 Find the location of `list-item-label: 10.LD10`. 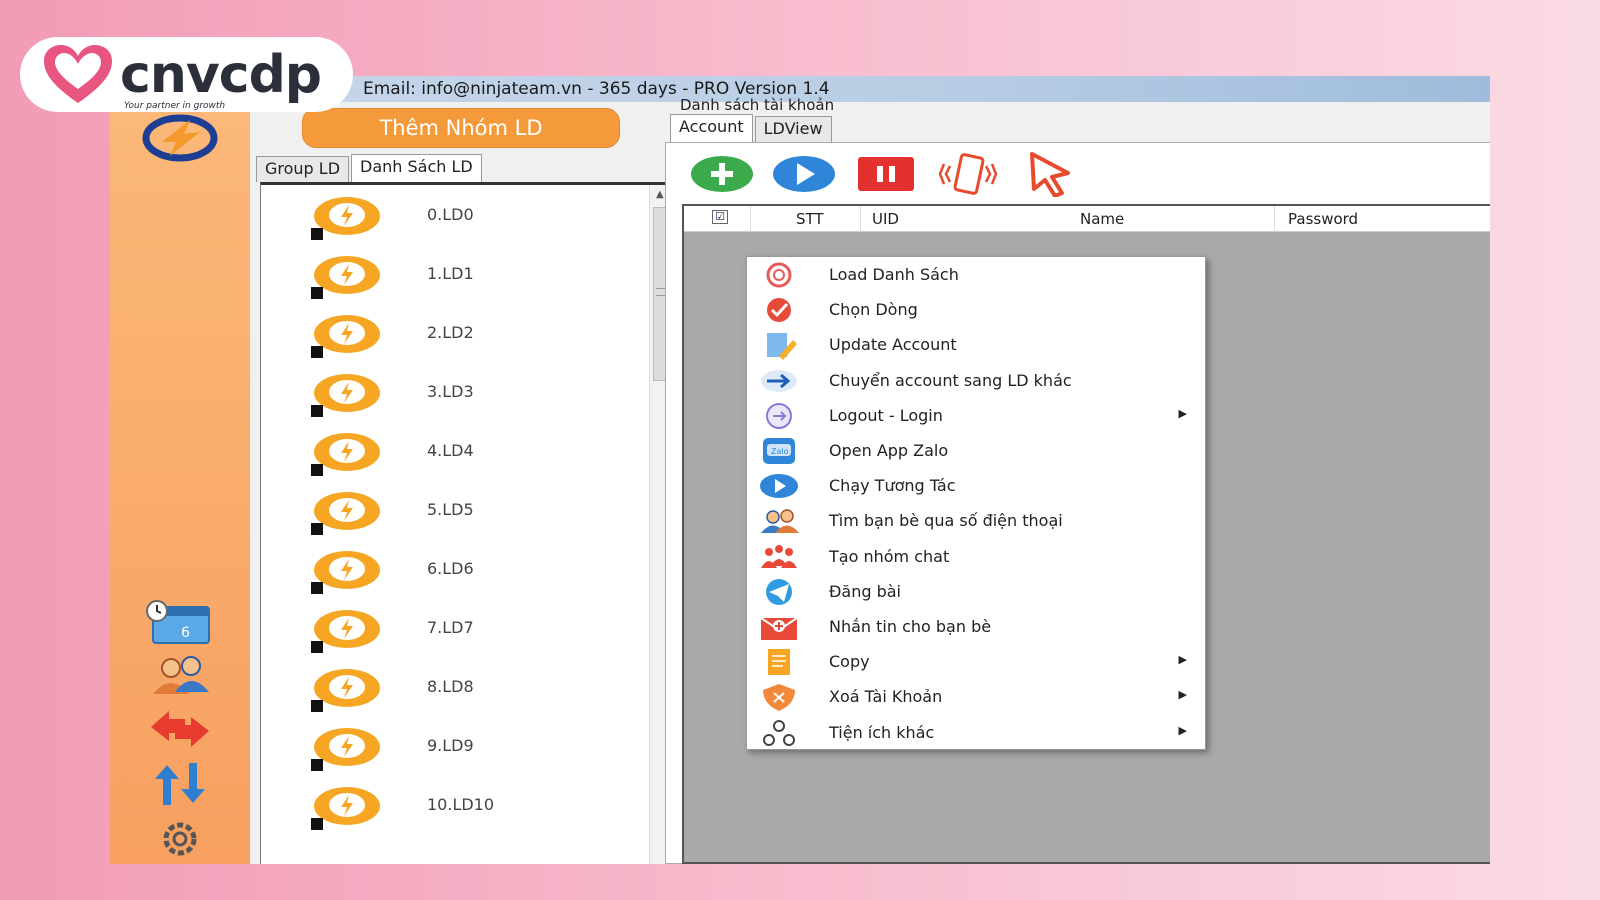

list-item-label: 10.LD10 is located at coordinates (461, 804).